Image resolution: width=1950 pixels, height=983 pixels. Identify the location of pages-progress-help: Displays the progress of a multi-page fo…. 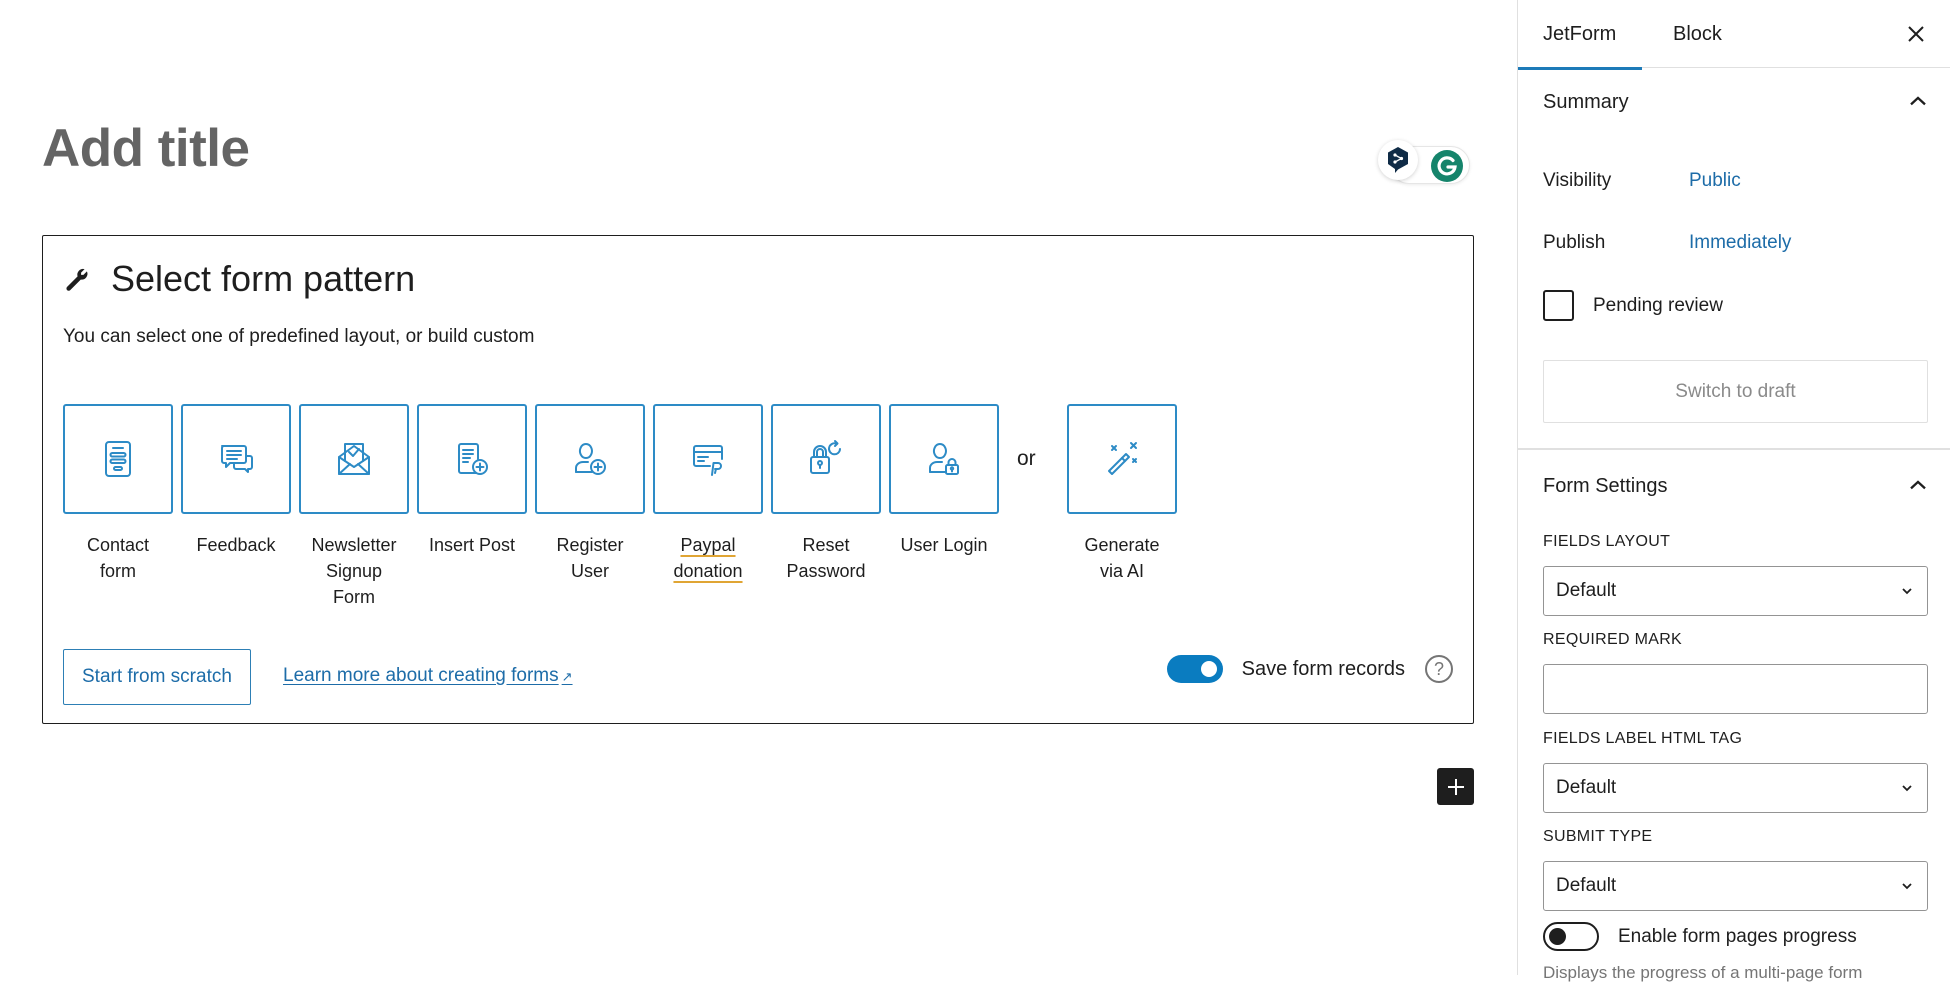
(1703, 972).